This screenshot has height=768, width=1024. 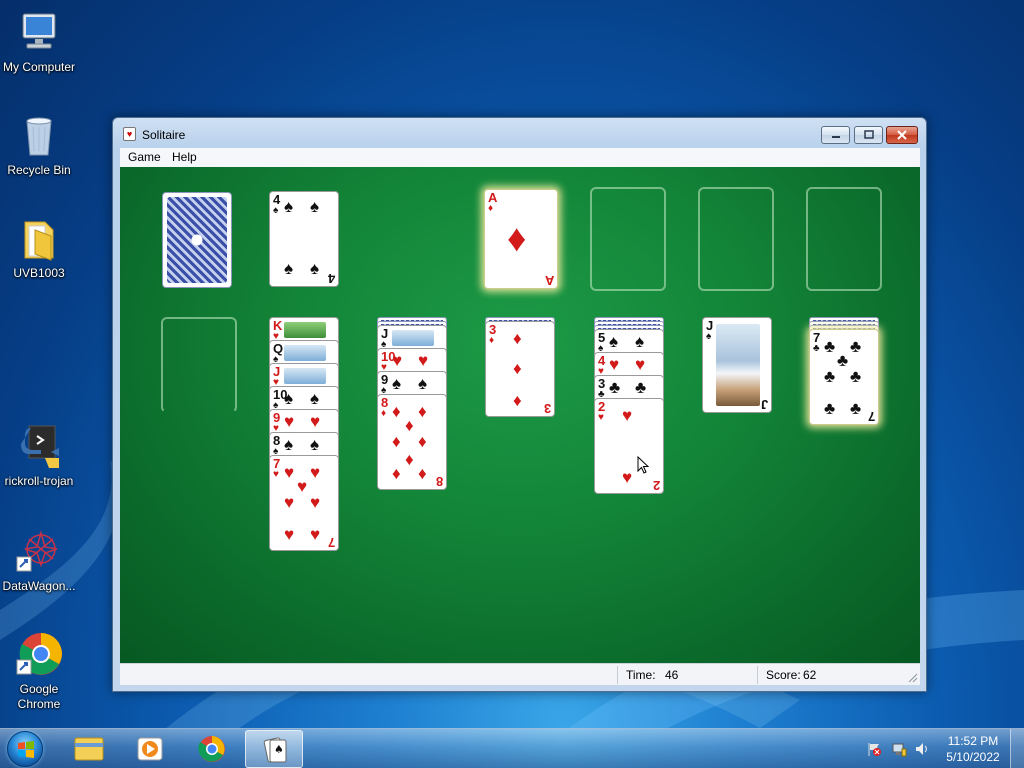 I want to click on solitaire-app-icon: ♥, so click(x=129, y=134).